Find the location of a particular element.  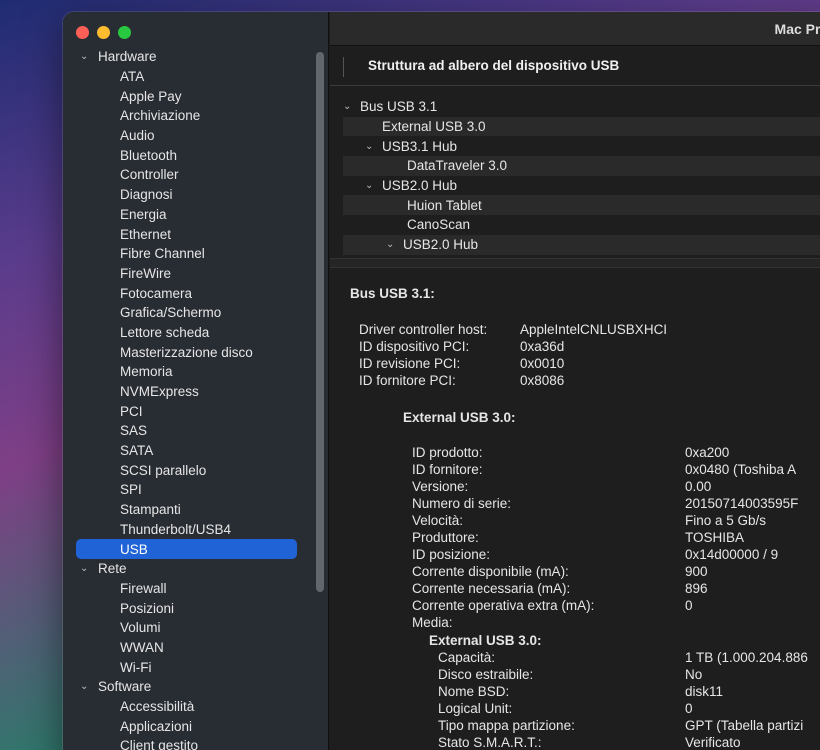

property-value: Fino a 5 Gb/s is located at coordinates (726, 520).